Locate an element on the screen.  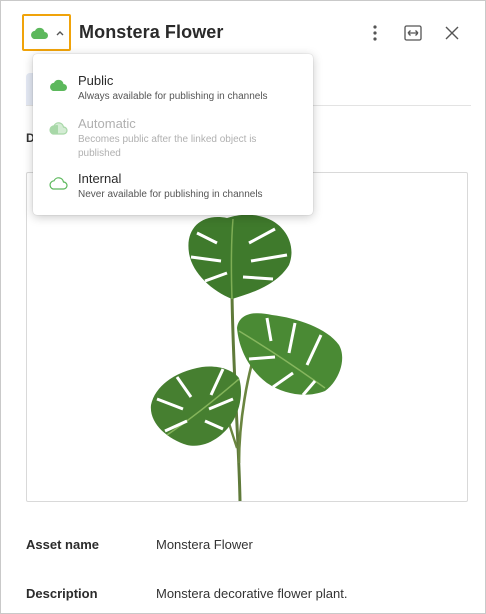
expand-horizontal-icon is located at coordinates (413, 33).